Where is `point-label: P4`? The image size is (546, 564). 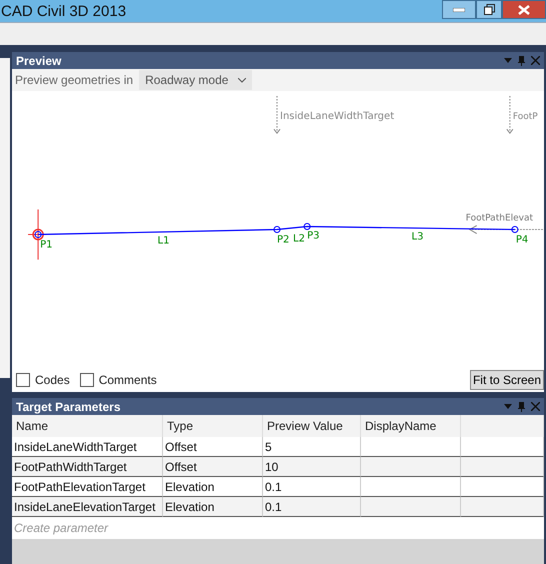
point-label: P4 is located at coordinates (522, 240).